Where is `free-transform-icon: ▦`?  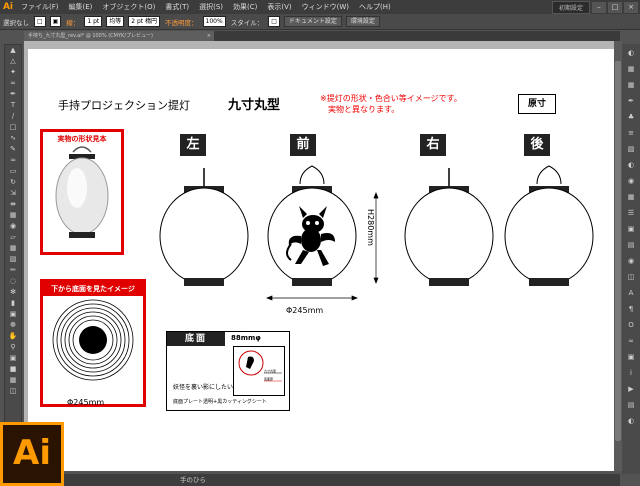 free-transform-icon: ▦ is located at coordinates (13, 215).